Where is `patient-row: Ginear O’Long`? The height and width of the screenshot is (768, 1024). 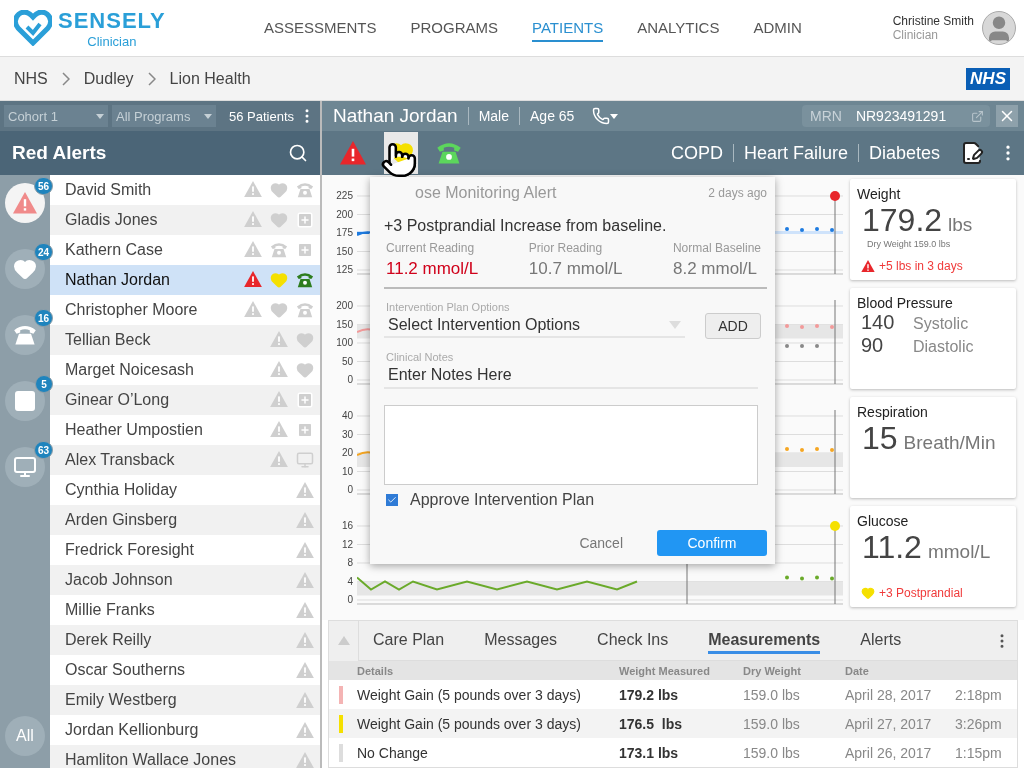 patient-row: Ginear O’Long is located at coordinates (185, 400).